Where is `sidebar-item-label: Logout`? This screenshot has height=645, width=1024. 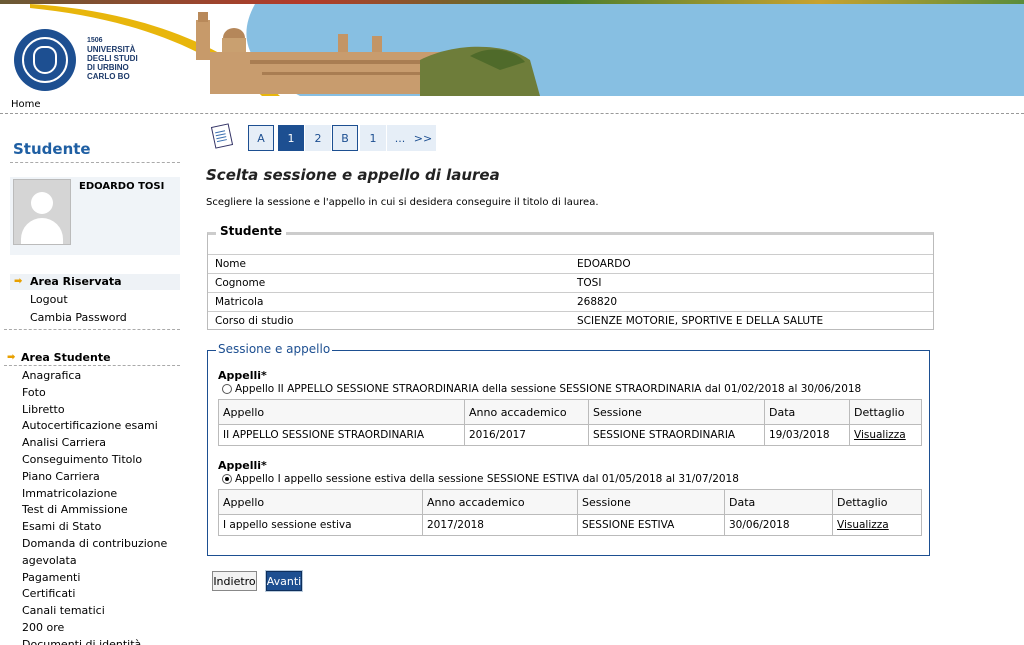
sidebar-item-label: Logout is located at coordinates (49, 299).